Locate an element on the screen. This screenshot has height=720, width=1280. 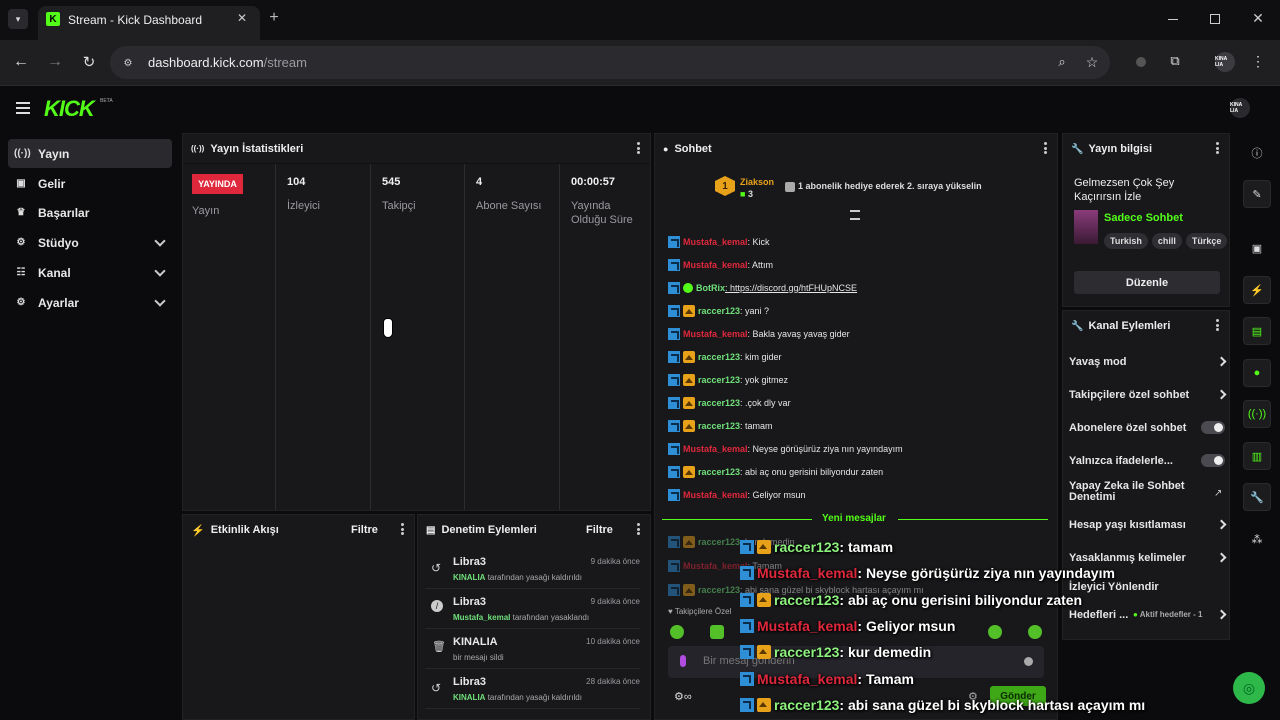
sidebar-item-yayin: ((·)) Yayın is located at coordinates (90, 153).